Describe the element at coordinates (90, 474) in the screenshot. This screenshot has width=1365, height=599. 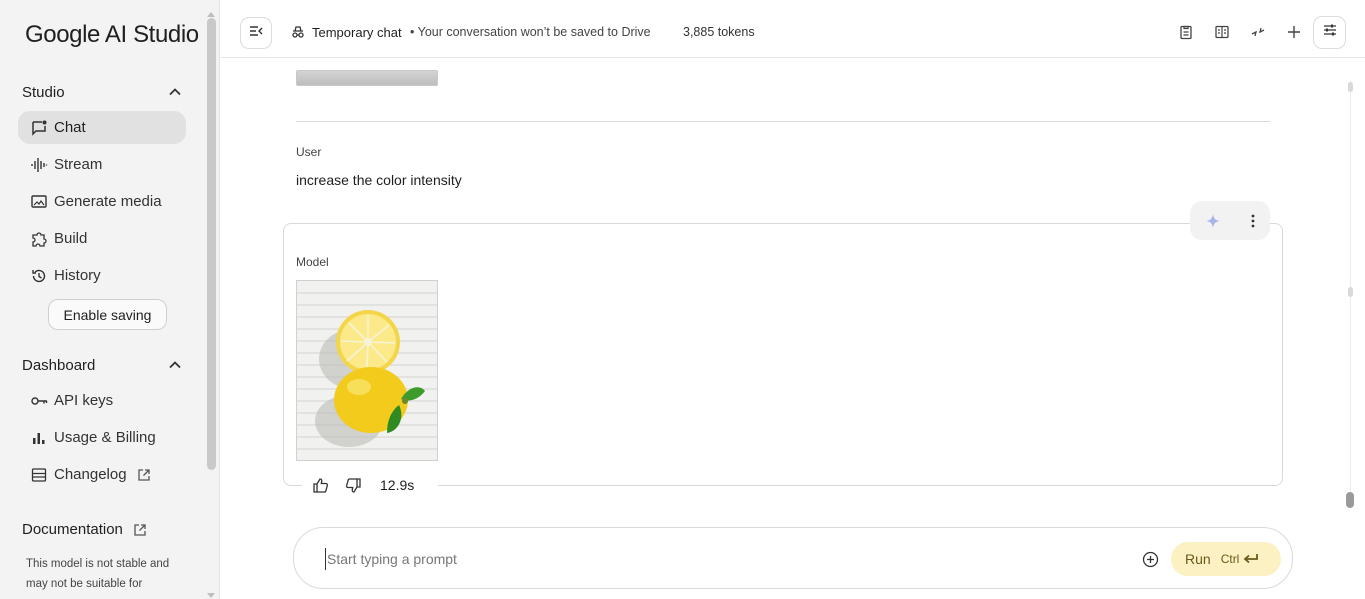
I see `sidebar-item-label: Changelog` at that location.